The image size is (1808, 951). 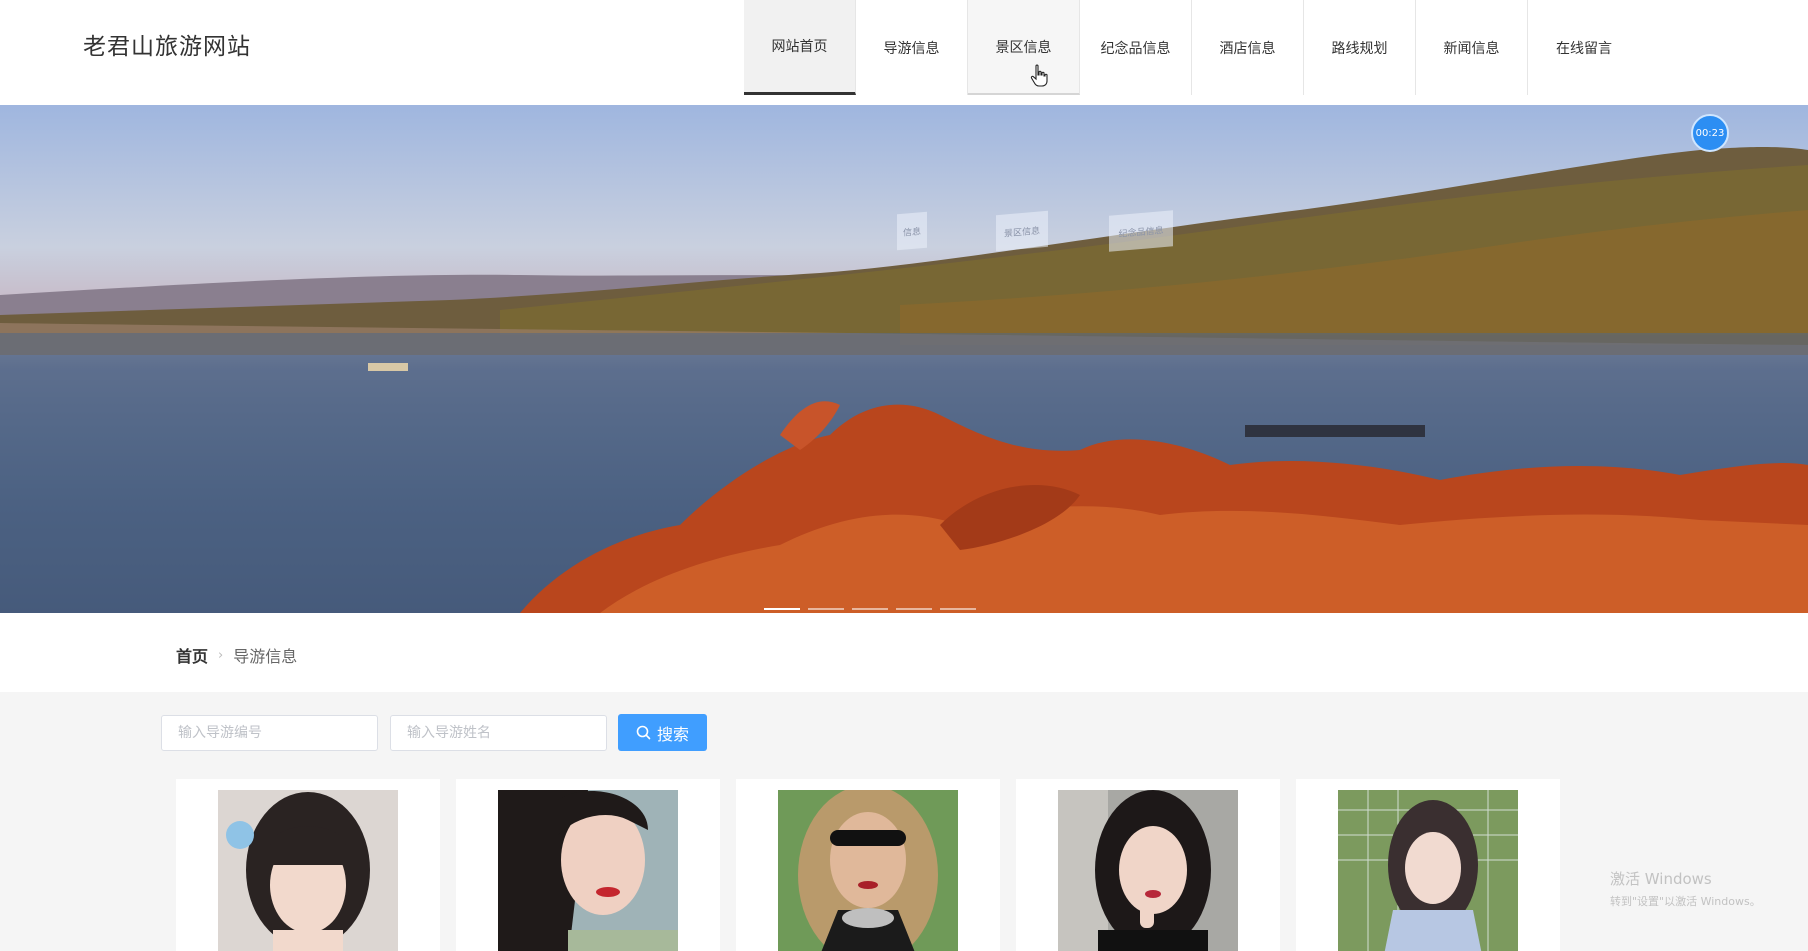 I want to click on site-title: 老君山旅游网站, so click(x=167, y=44).